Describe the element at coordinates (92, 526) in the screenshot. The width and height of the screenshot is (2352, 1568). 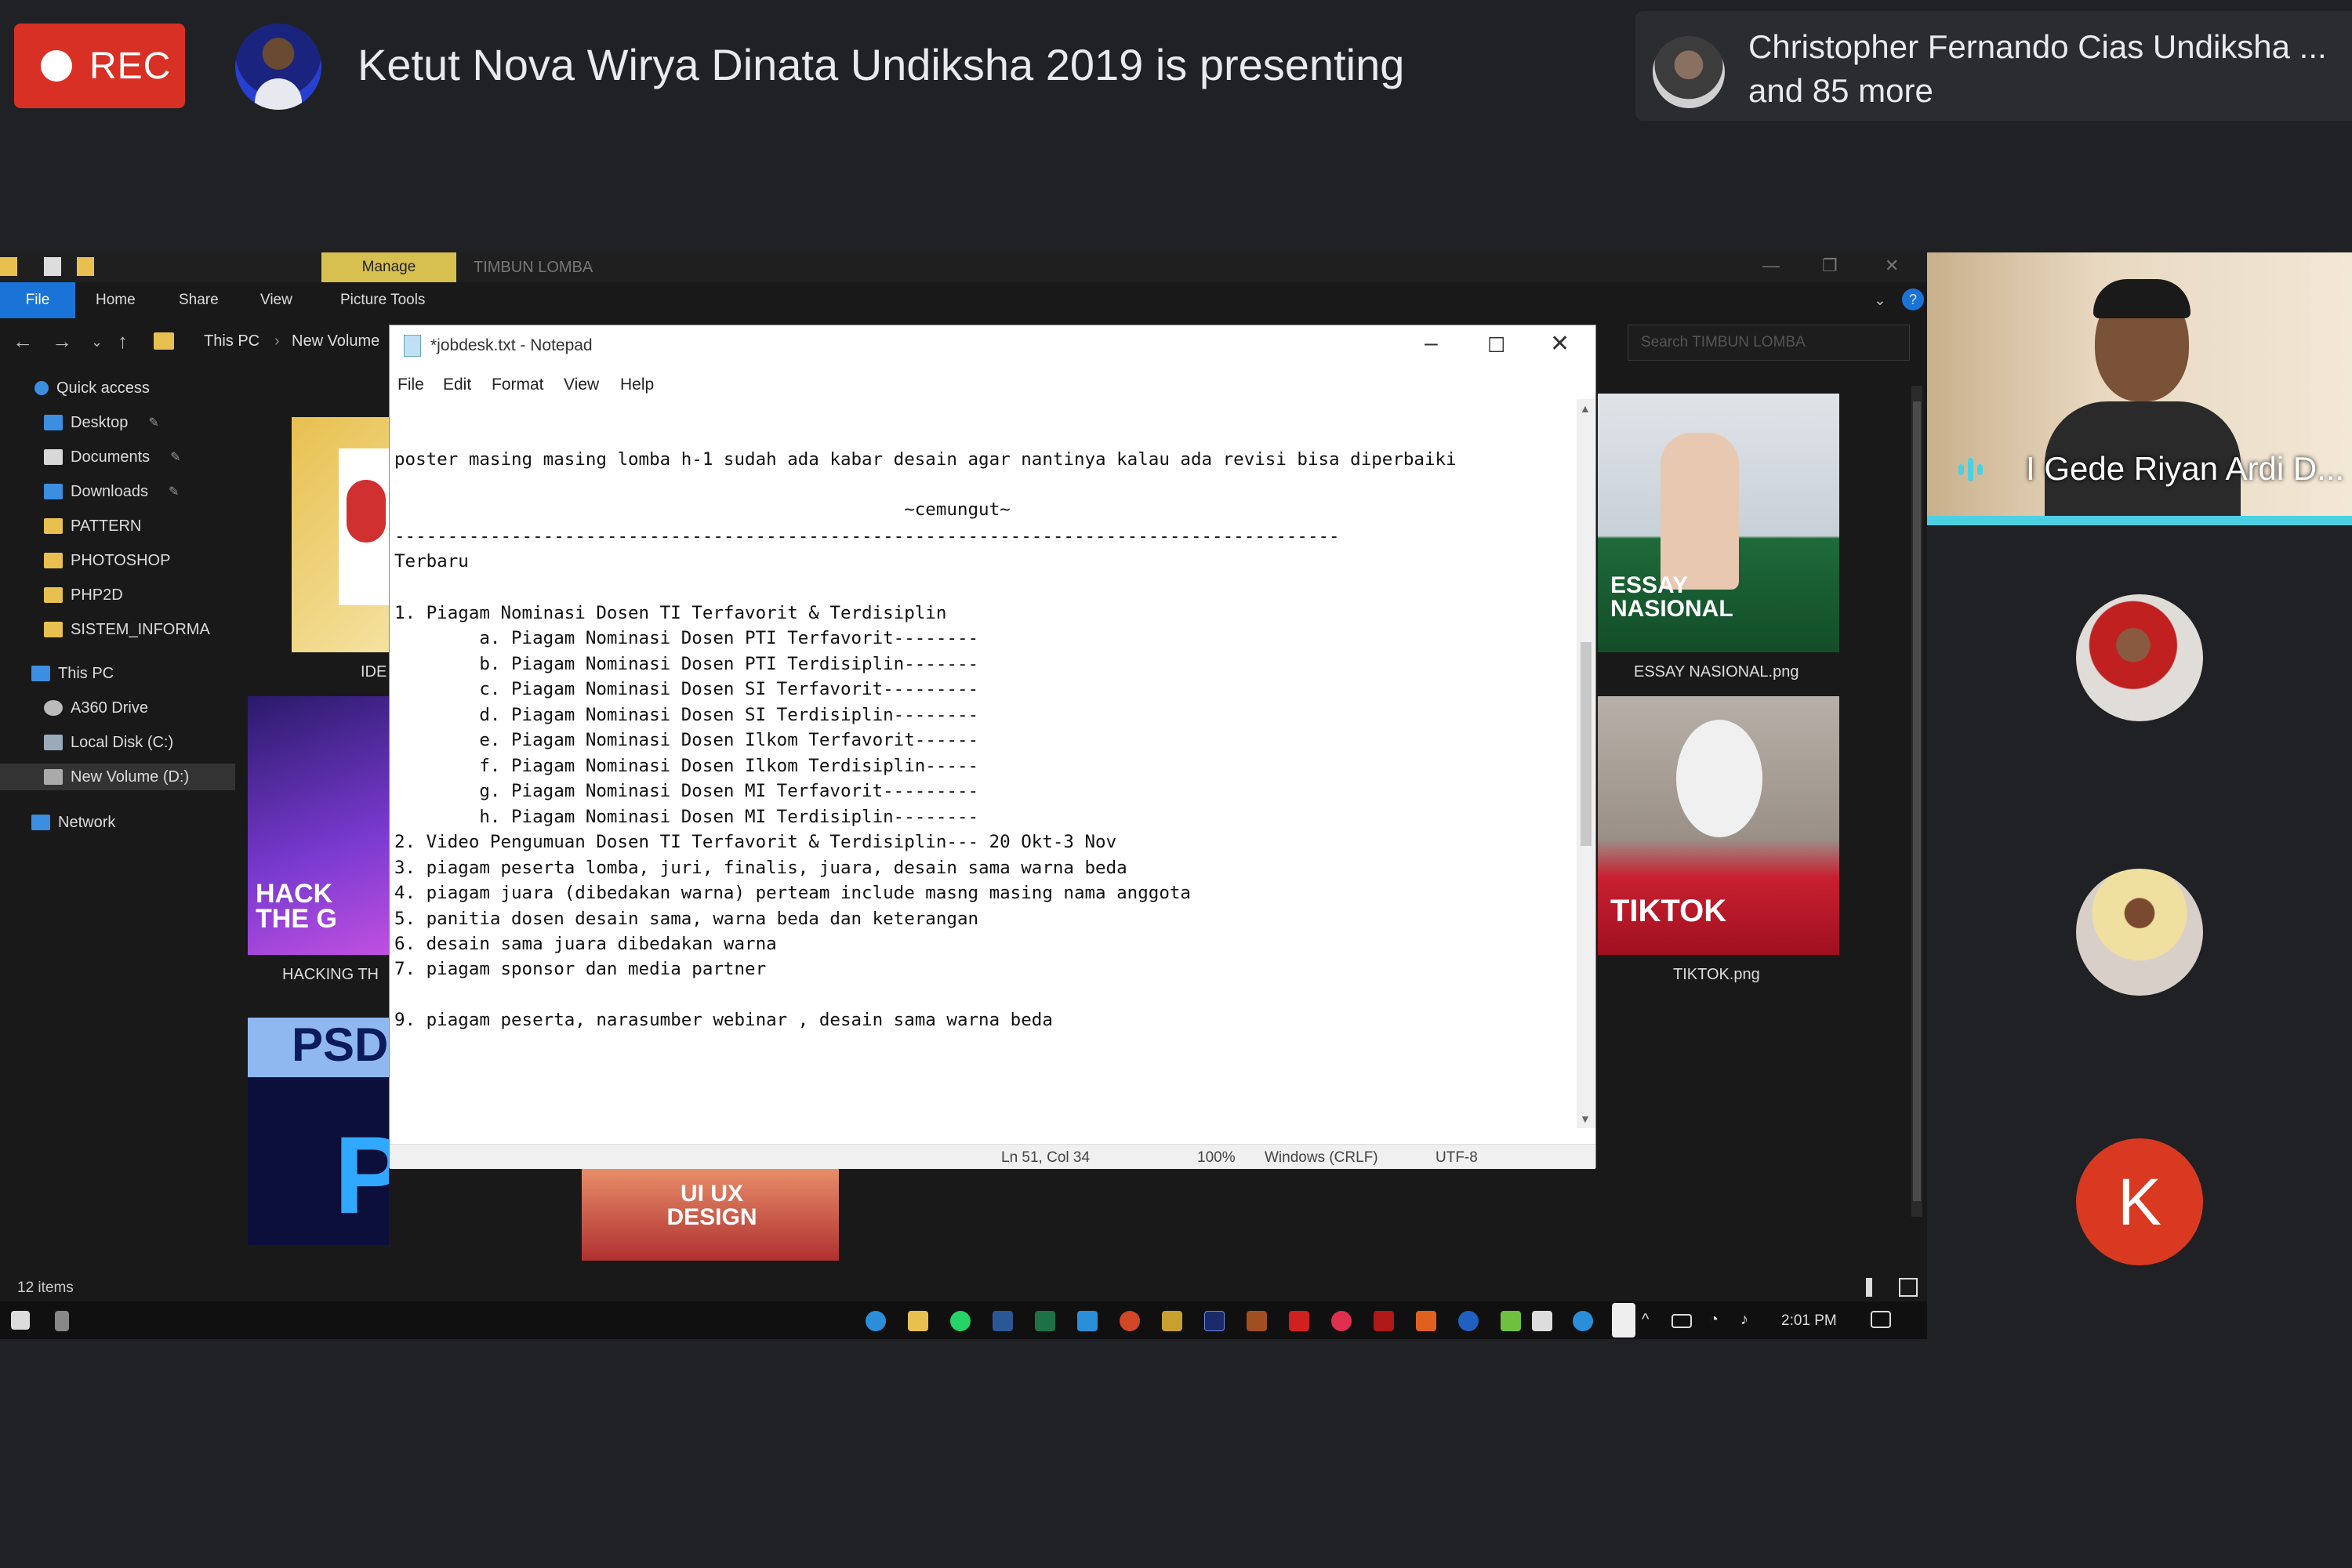
I see `nav-pattern: PATTERN` at that location.